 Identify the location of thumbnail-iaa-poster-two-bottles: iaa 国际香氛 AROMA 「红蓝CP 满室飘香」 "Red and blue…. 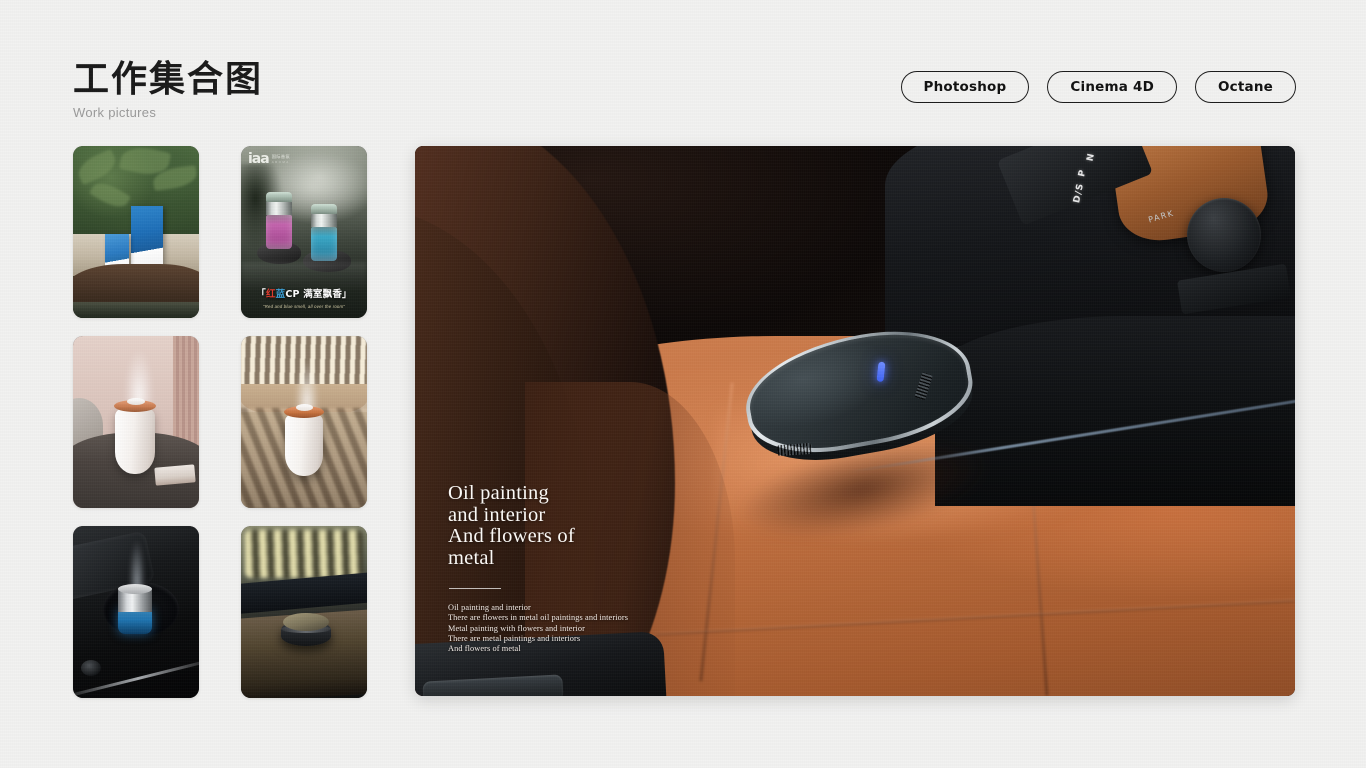
(304, 232).